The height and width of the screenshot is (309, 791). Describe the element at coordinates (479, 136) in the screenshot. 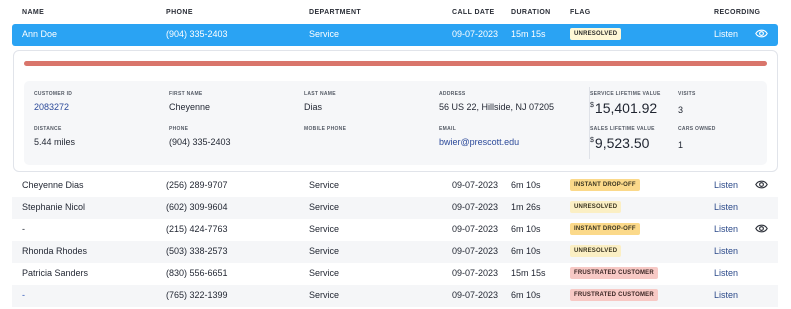

I see `email-field: EMAIL bwier@prescott.edu` at that location.